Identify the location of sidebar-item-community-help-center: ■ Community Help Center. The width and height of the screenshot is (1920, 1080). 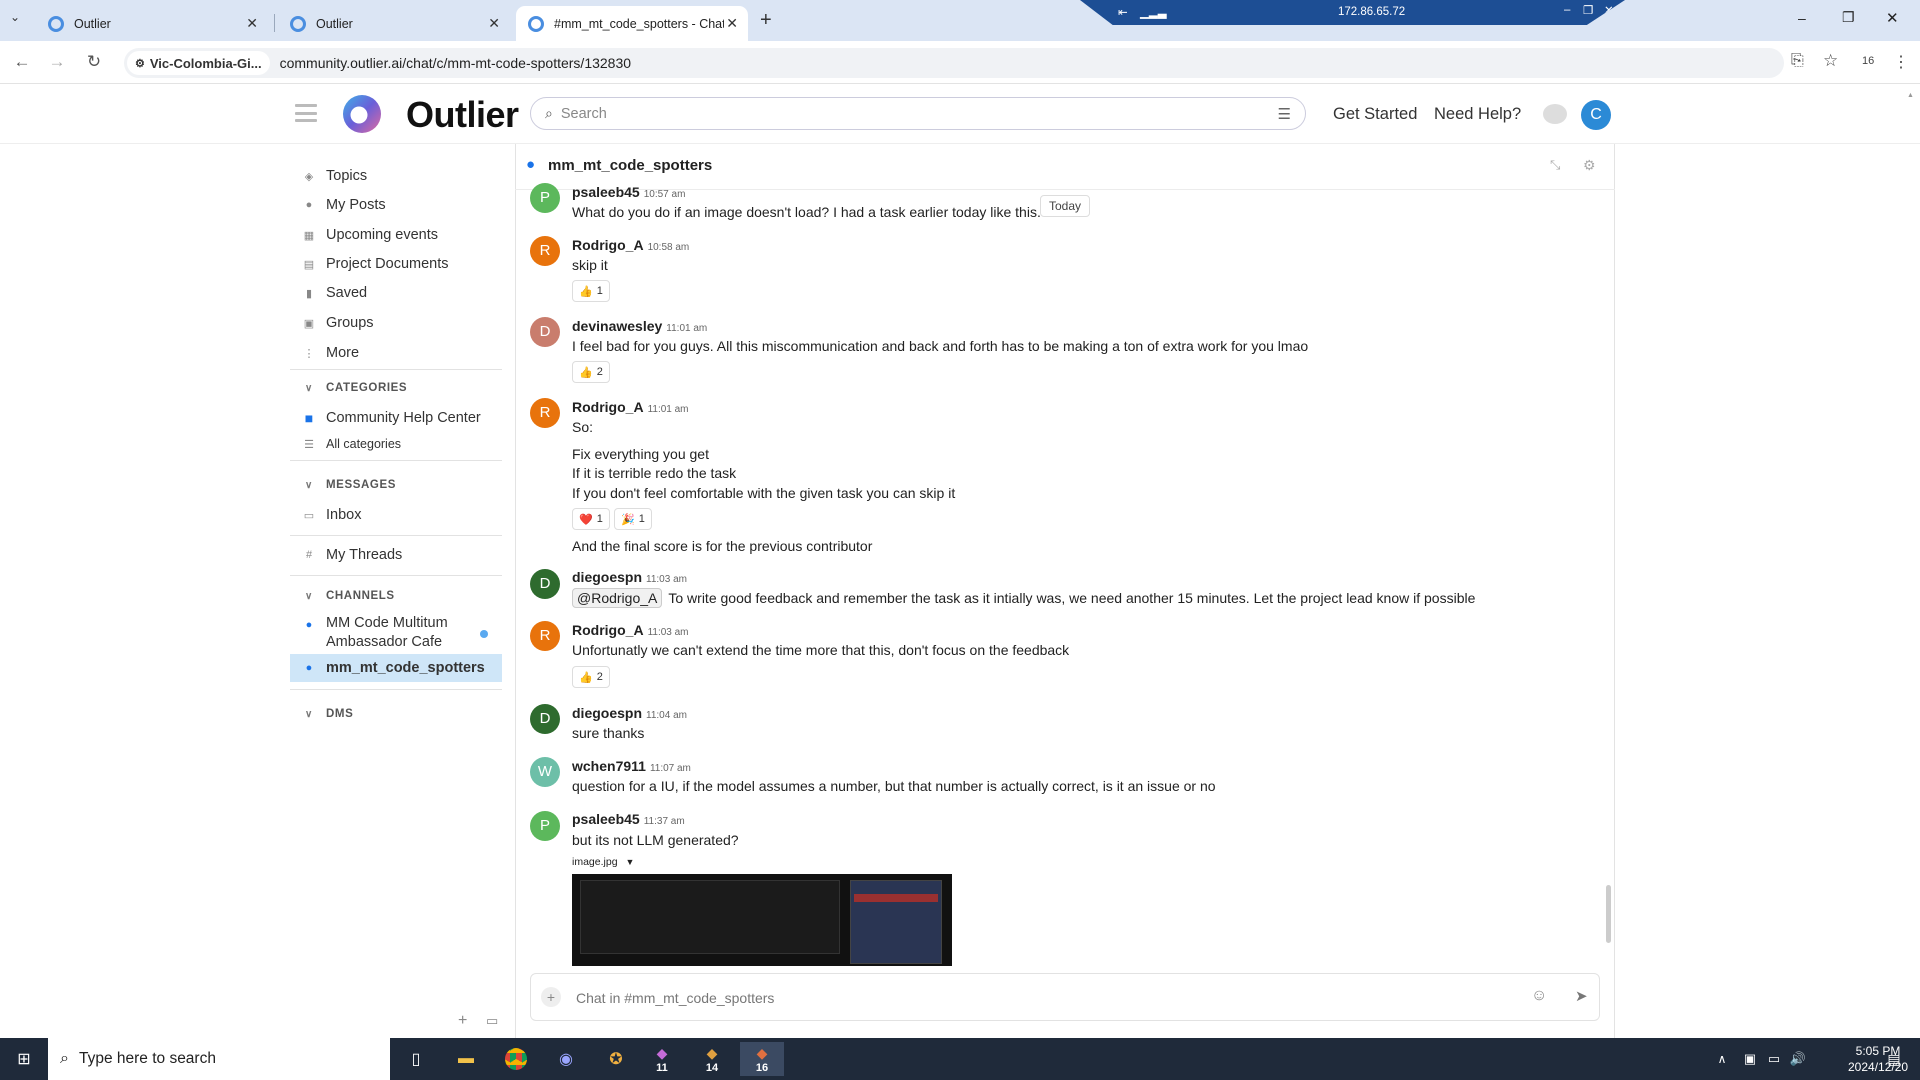
(396, 418).